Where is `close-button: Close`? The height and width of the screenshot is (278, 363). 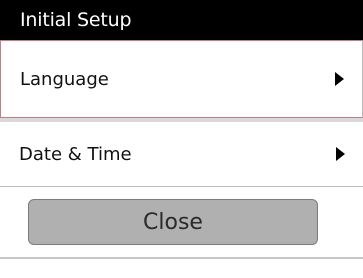 close-button: Close is located at coordinates (173, 222).